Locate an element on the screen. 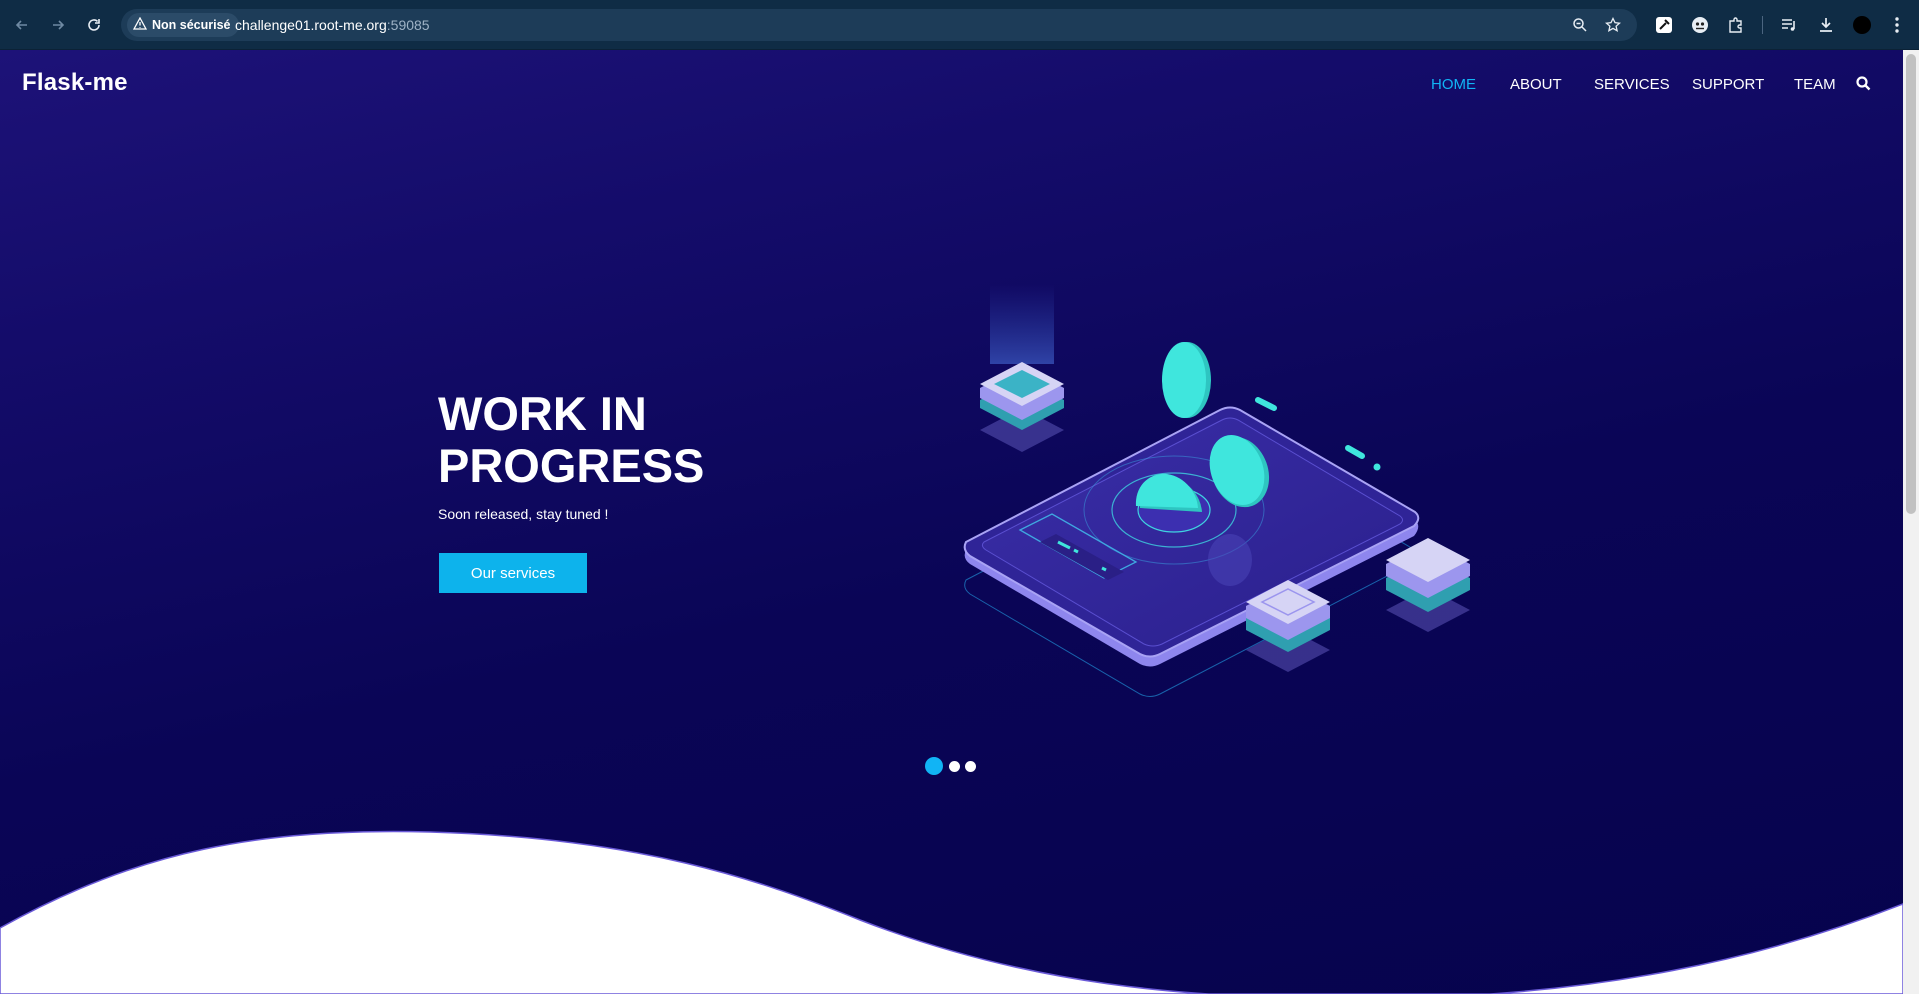 The image size is (1919, 994). nav-services: SERVICES is located at coordinates (1632, 84).